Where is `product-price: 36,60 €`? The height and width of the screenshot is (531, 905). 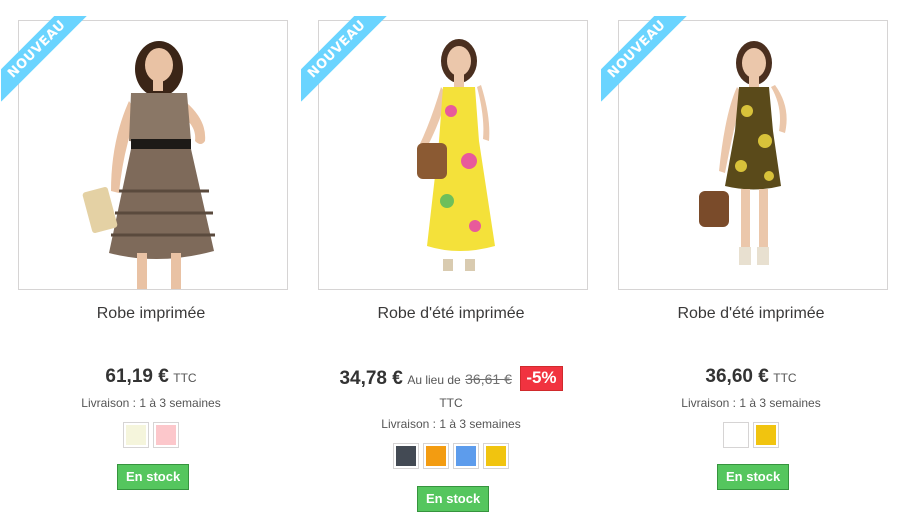
product-price: 36,60 € is located at coordinates (737, 376).